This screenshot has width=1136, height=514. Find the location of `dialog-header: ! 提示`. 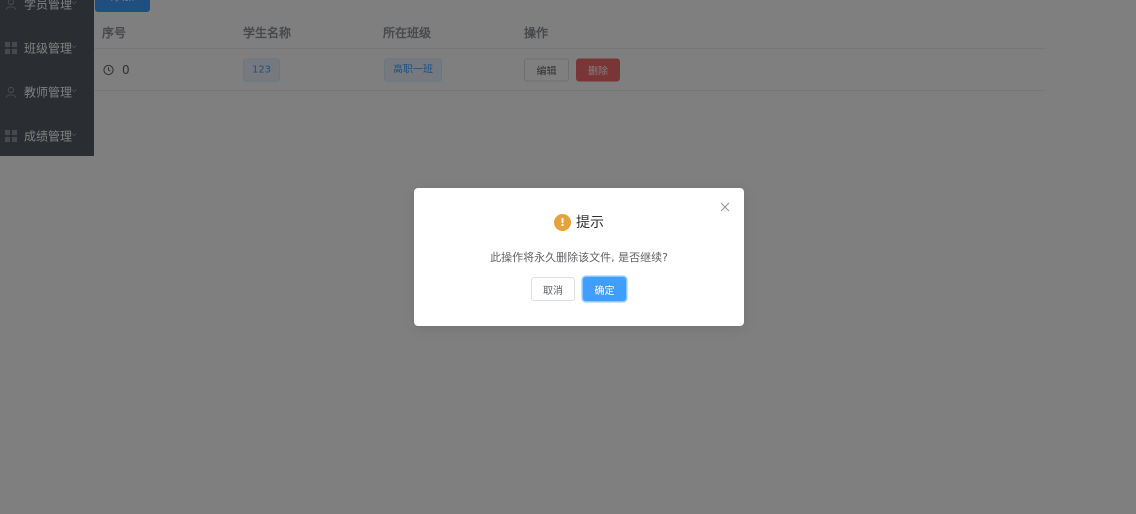

dialog-header: ! 提示 is located at coordinates (579, 222).